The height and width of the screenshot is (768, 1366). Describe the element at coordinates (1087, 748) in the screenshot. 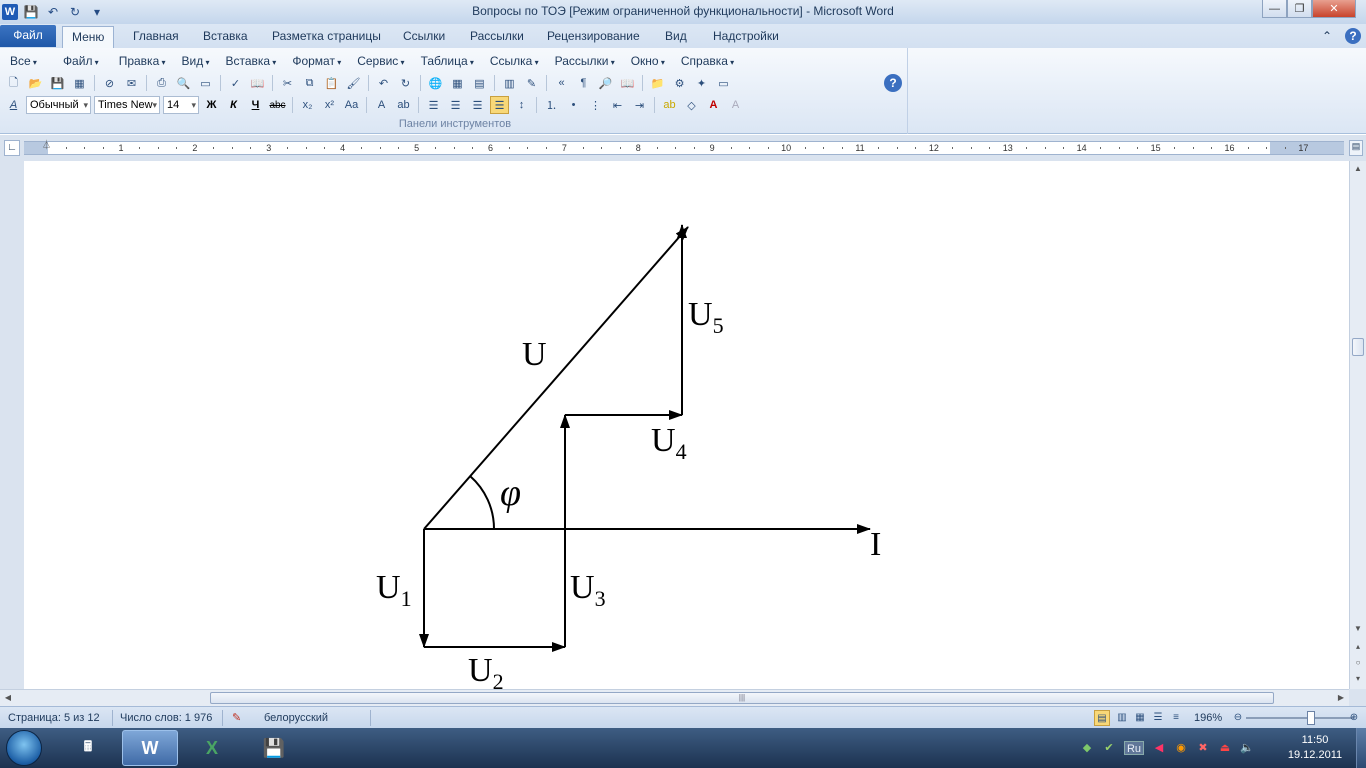

I see `nvidia-icon: ◆` at that location.